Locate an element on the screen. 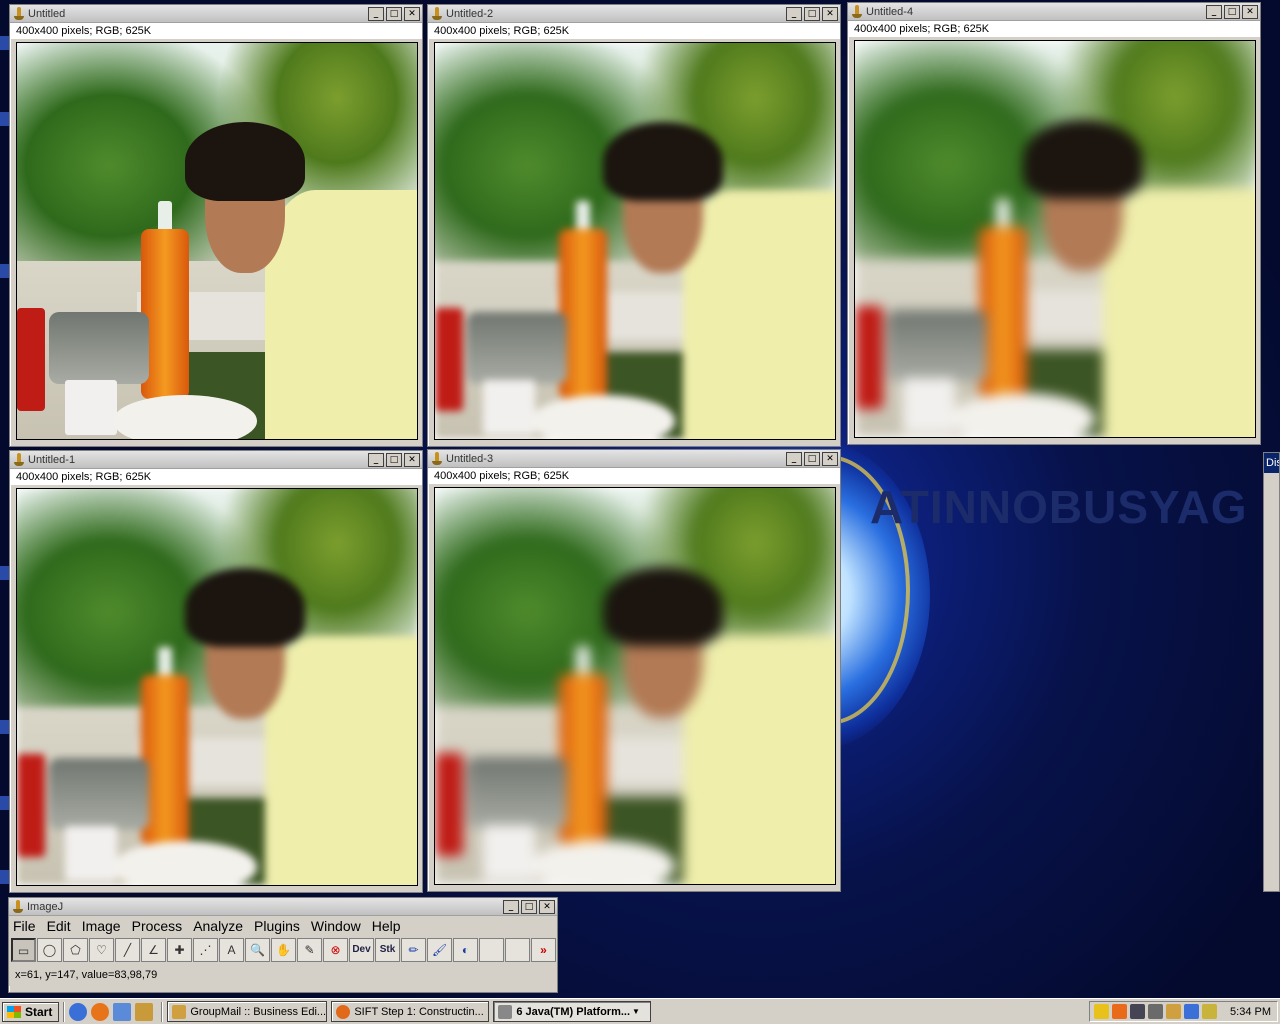 The width and height of the screenshot is (1280, 1024). window-title: Untitled is located at coordinates (47, 13).